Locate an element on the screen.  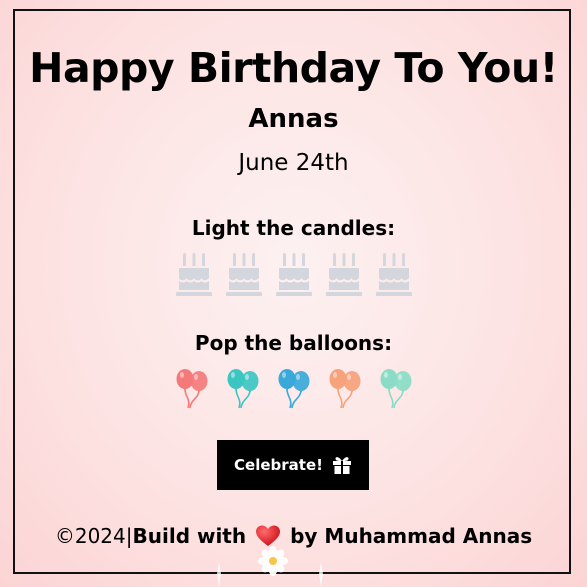
footer-author: by Muhammad Annas is located at coordinates (411, 536).